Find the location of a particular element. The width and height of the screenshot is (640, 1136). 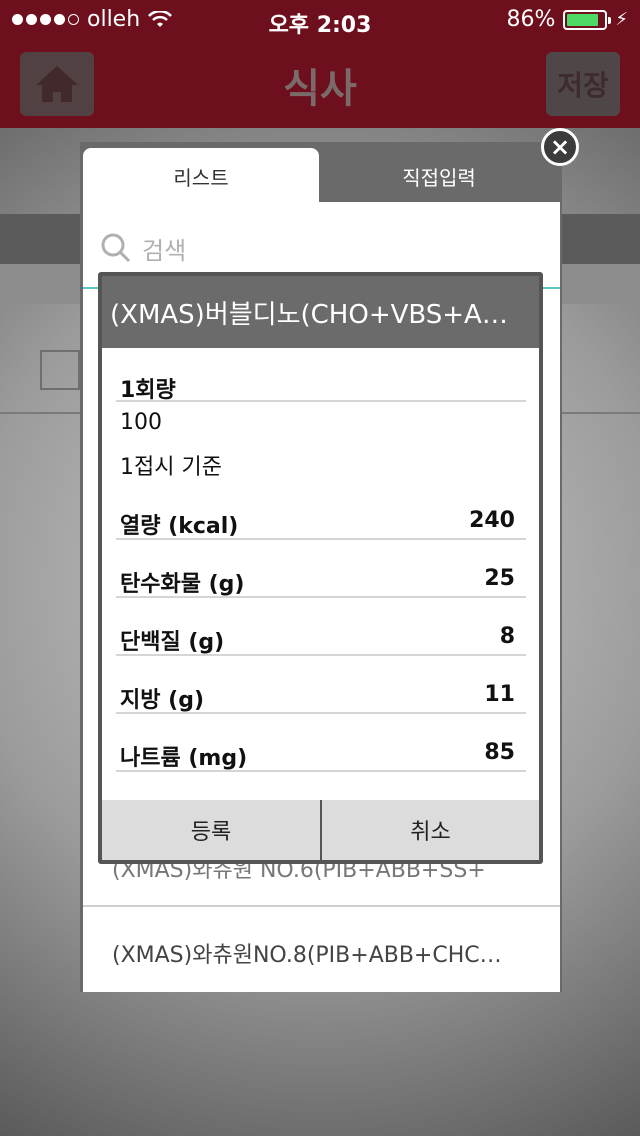

tab-direct-input: 직접입력 is located at coordinates (439, 176).